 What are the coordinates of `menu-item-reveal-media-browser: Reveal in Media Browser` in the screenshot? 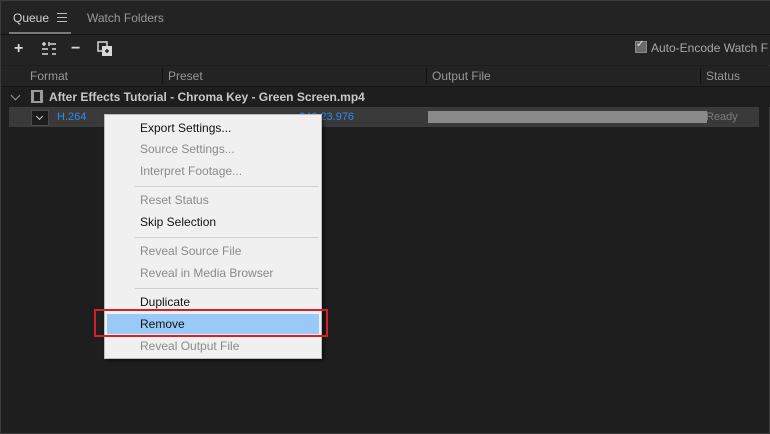 It's located at (207, 273).